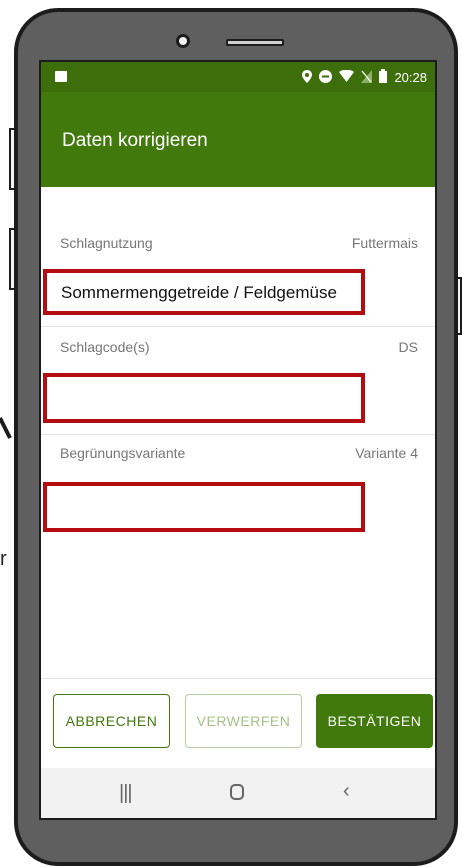  What do you see at coordinates (384, 243) in the screenshot?
I see `value-schlagnutzung: Futtermais` at bounding box center [384, 243].